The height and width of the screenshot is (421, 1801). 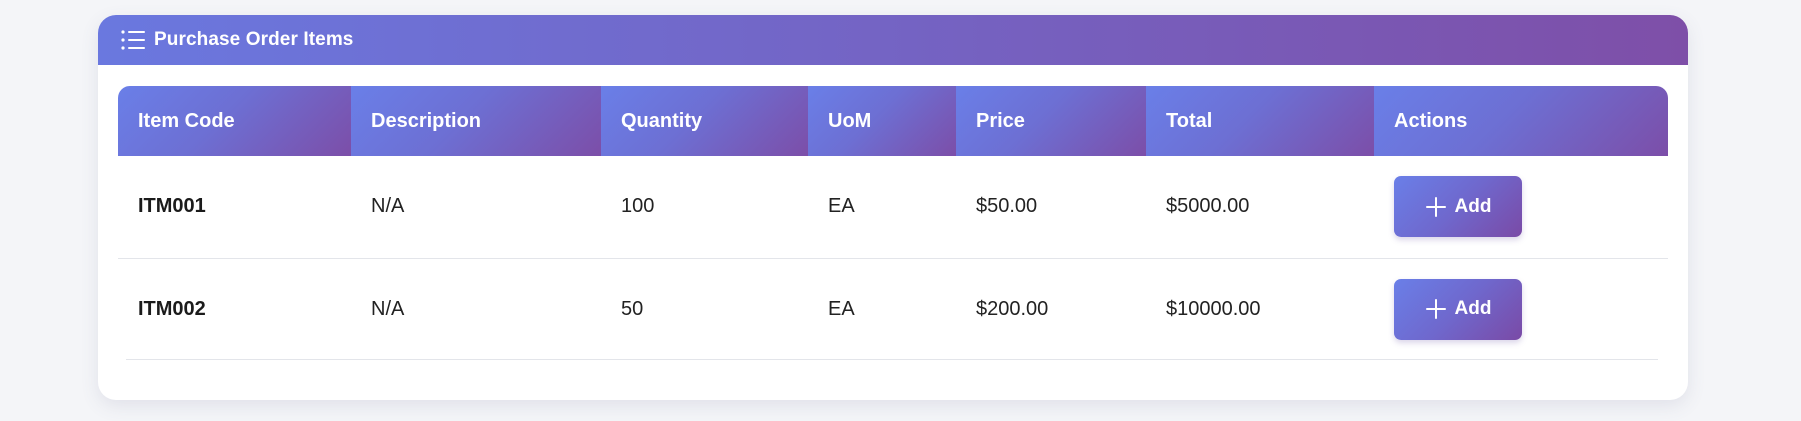 I want to click on price-cell: $50.00, so click(x=1051, y=207).